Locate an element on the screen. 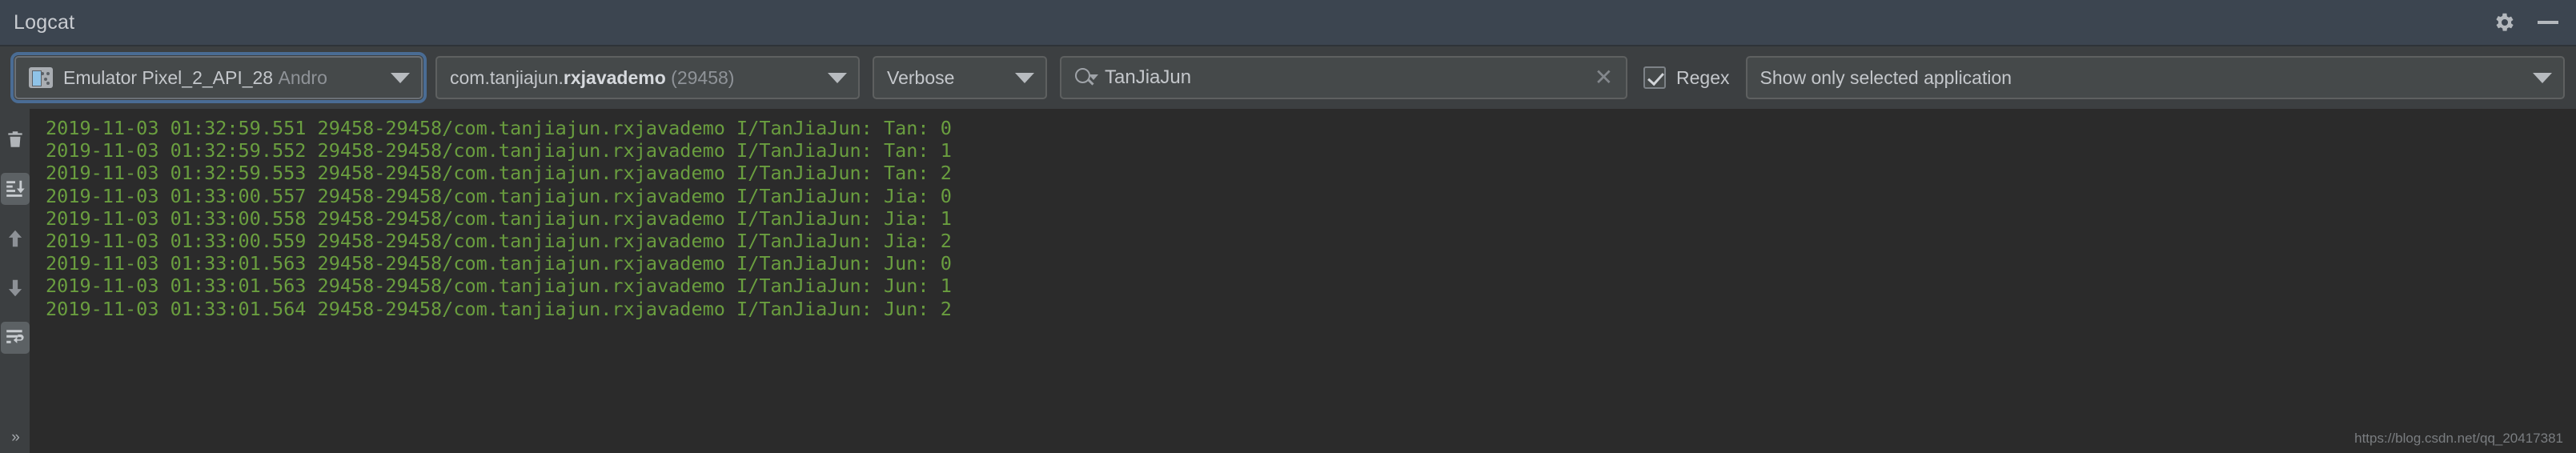 This screenshot has width=2576, height=453. window-titlebar: Logcat is located at coordinates (1288, 23).